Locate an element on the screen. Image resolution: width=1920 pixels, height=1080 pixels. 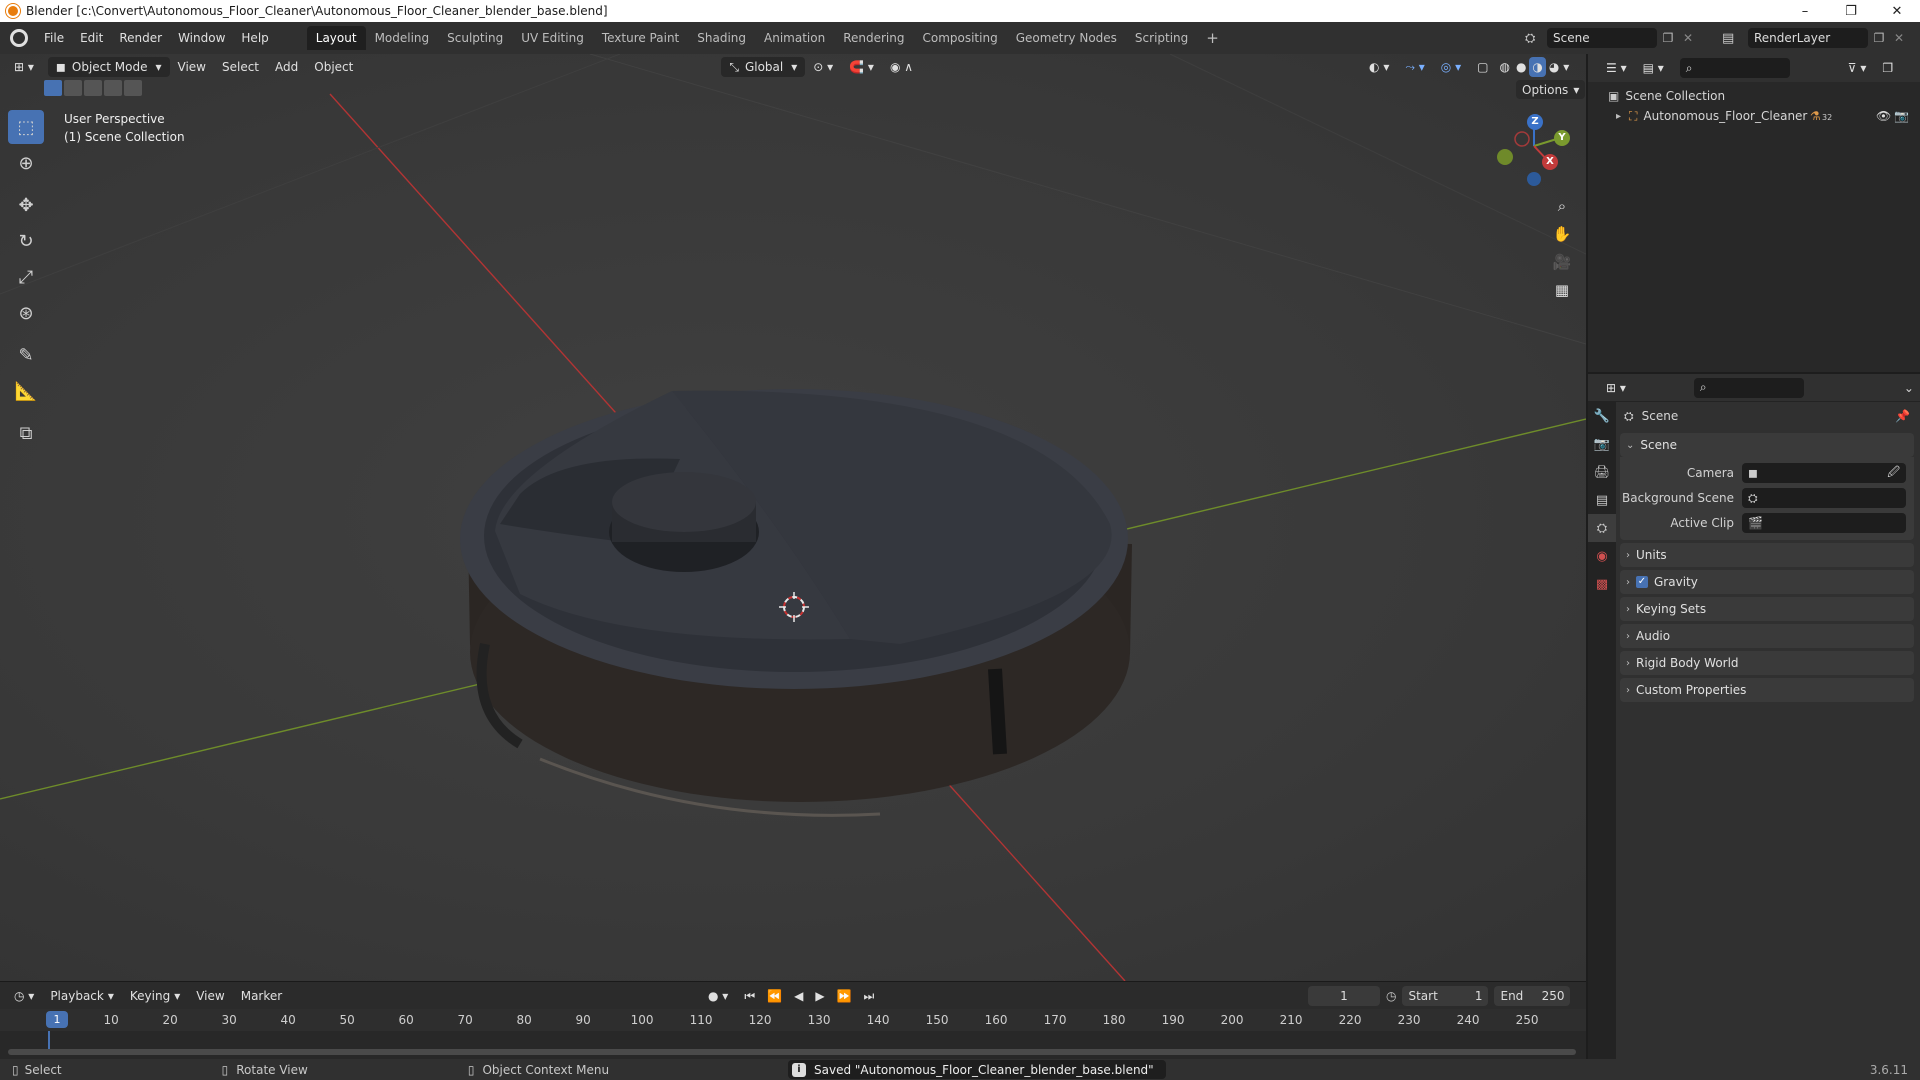
jump-end-icon: ⏭ is located at coordinates (869, 996).